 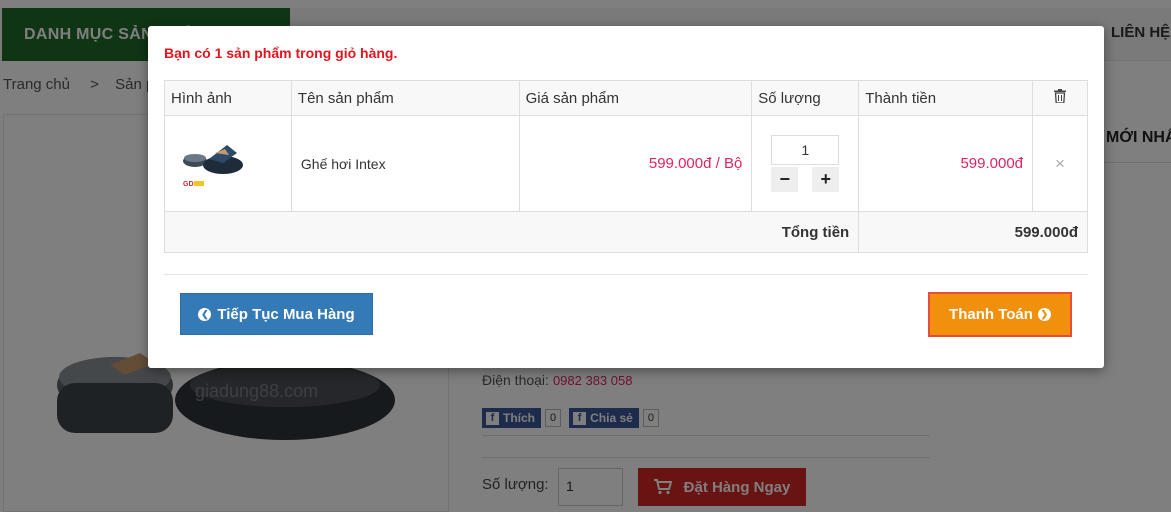 I want to click on decrease-quantity-button: −, so click(x=785, y=179).